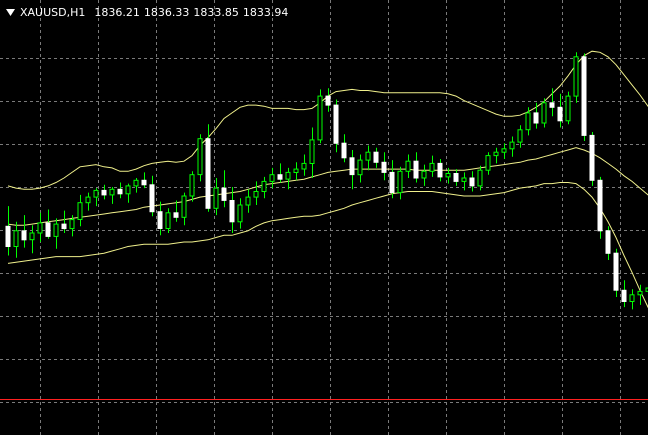  I want to click on high-price: 1836.33, so click(166, 12).